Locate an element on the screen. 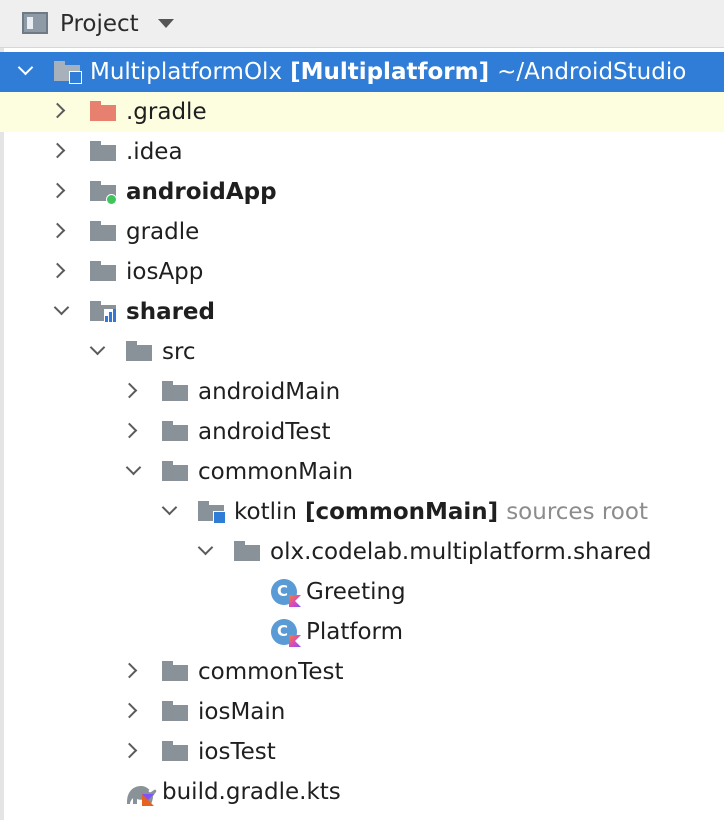  caret-down-icon is located at coordinates (166, 23).